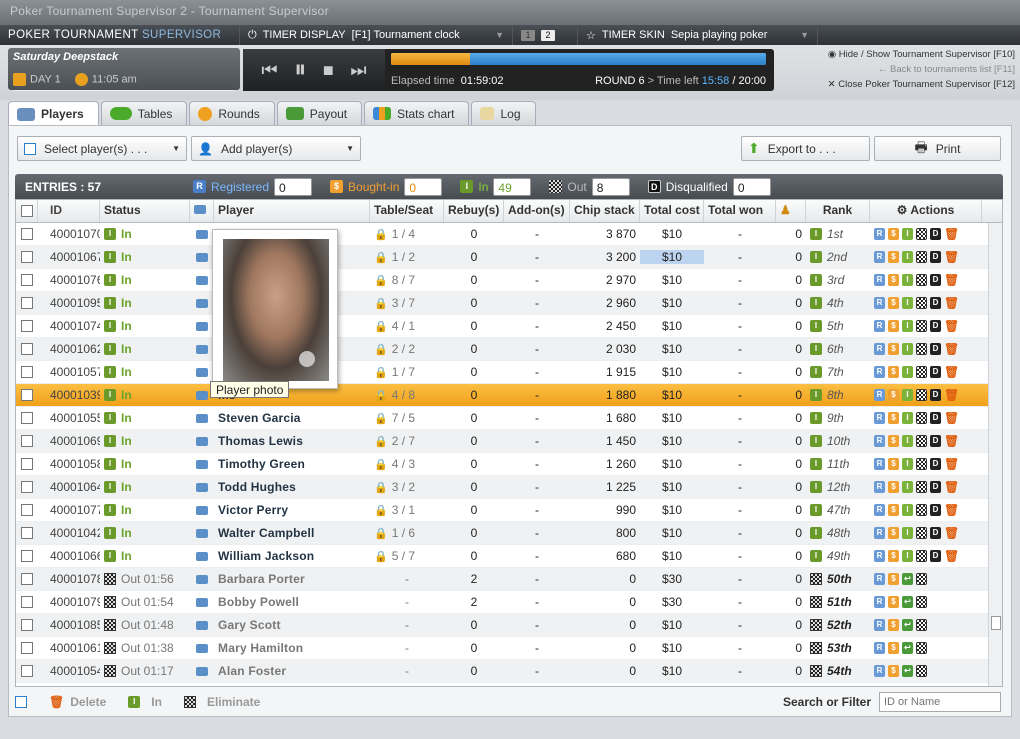 The width and height of the screenshot is (1020, 739). Describe the element at coordinates (292, 671) in the screenshot. I see `row-player: Alan Foster` at that location.